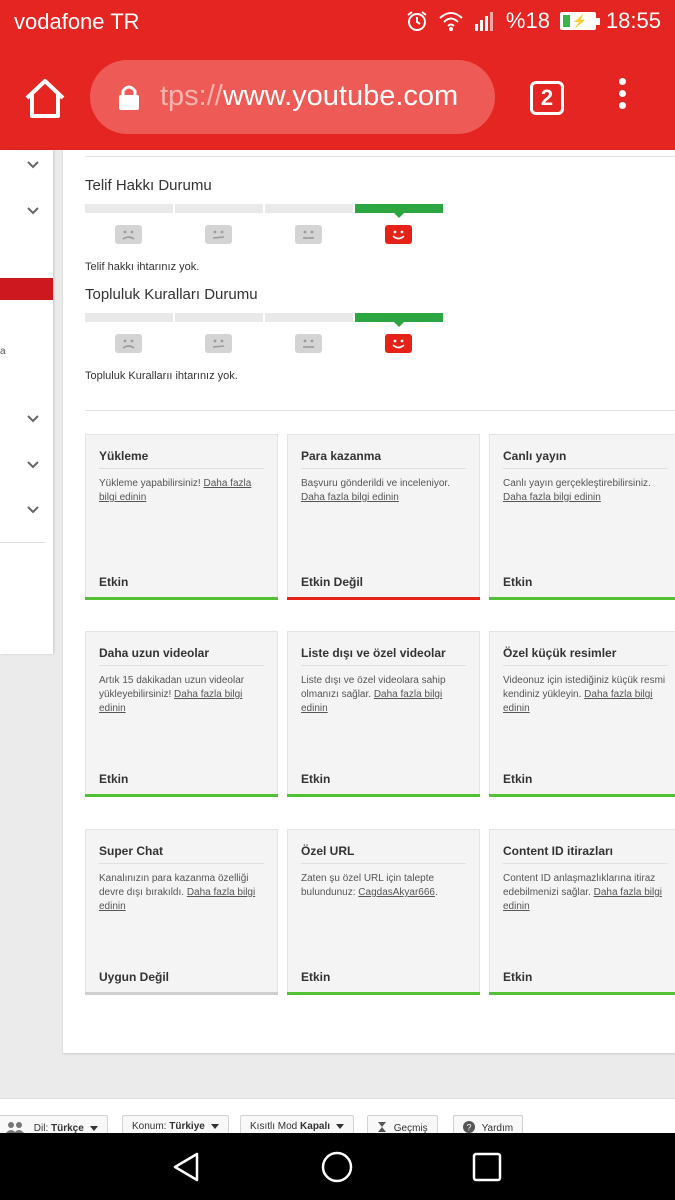 The width and height of the screenshot is (675, 1200). What do you see at coordinates (124, 456) in the screenshot?
I see `feature-title: Yükleme` at bounding box center [124, 456].